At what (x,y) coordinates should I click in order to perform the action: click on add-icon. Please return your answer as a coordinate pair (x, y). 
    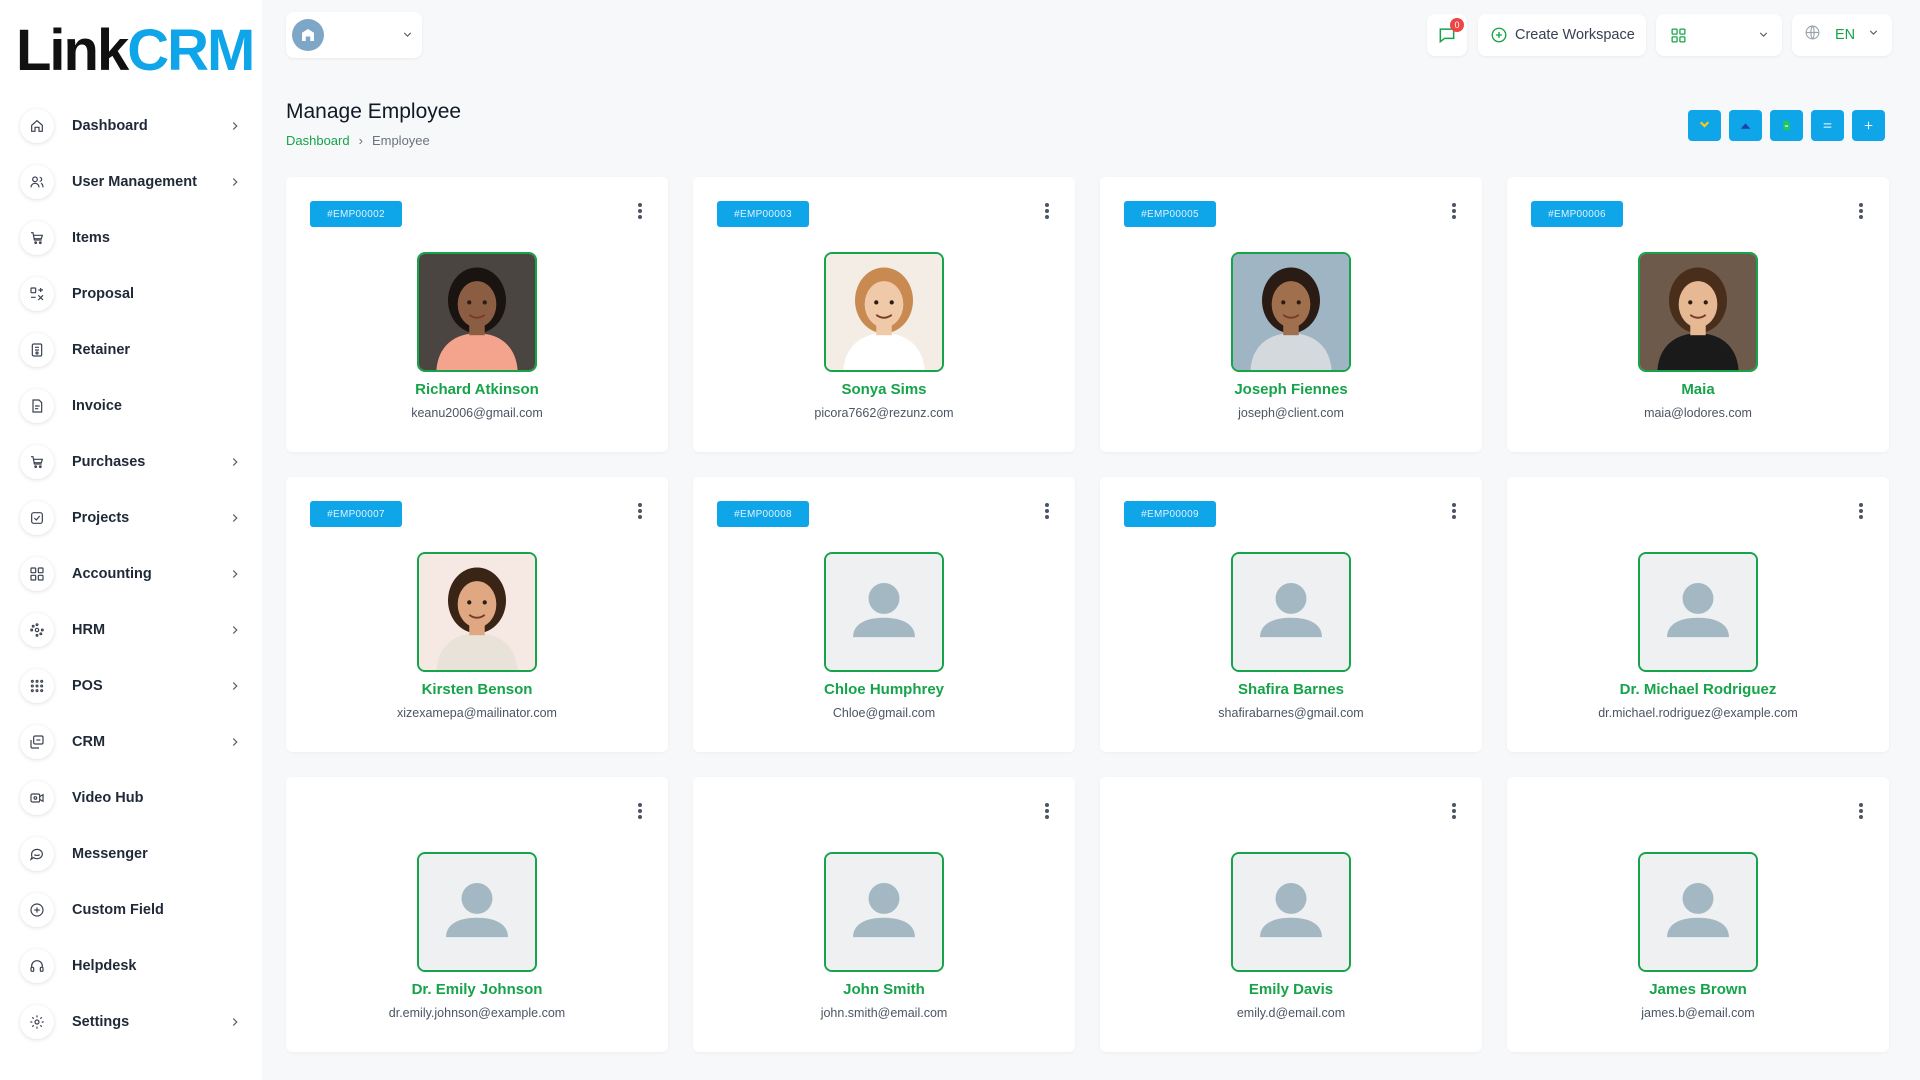
    Looking at the image, I should click on (1868, 125).